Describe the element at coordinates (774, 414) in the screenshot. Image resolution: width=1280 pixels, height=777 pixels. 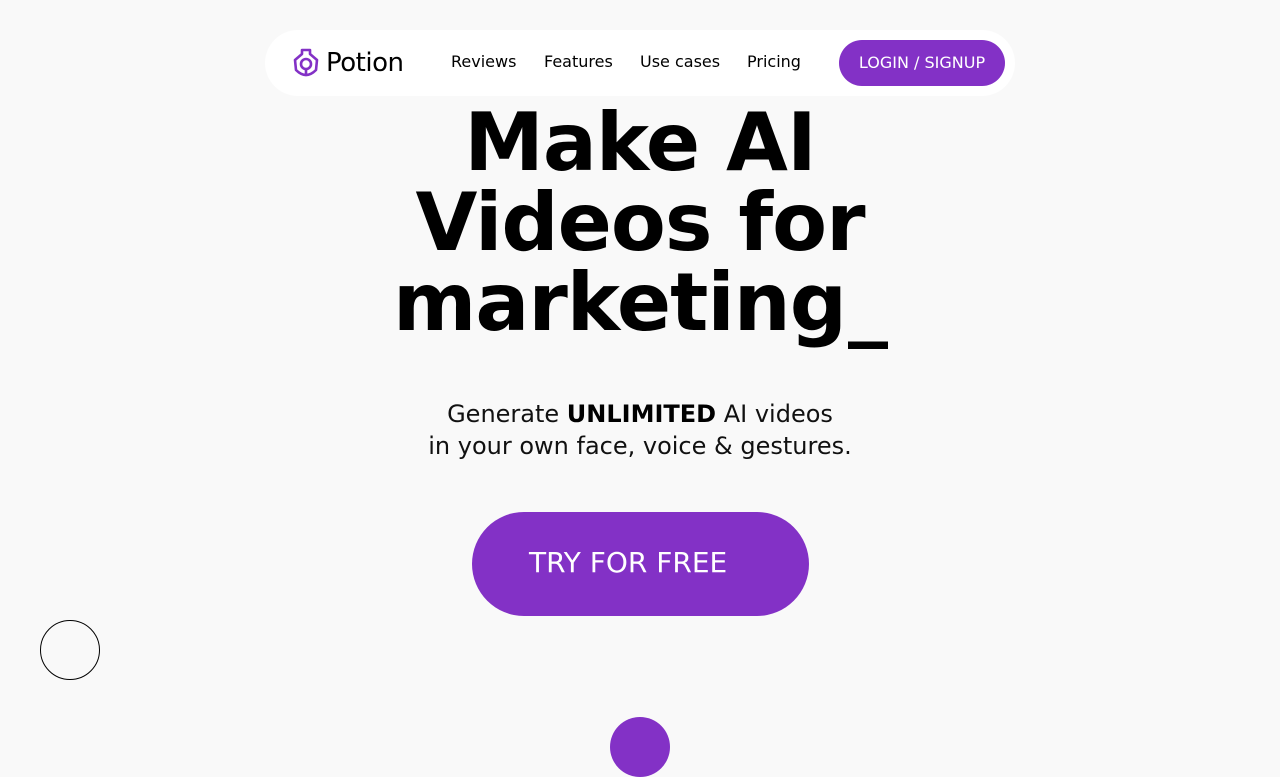
I see `subtitle-suffix: AI videos` at that location.